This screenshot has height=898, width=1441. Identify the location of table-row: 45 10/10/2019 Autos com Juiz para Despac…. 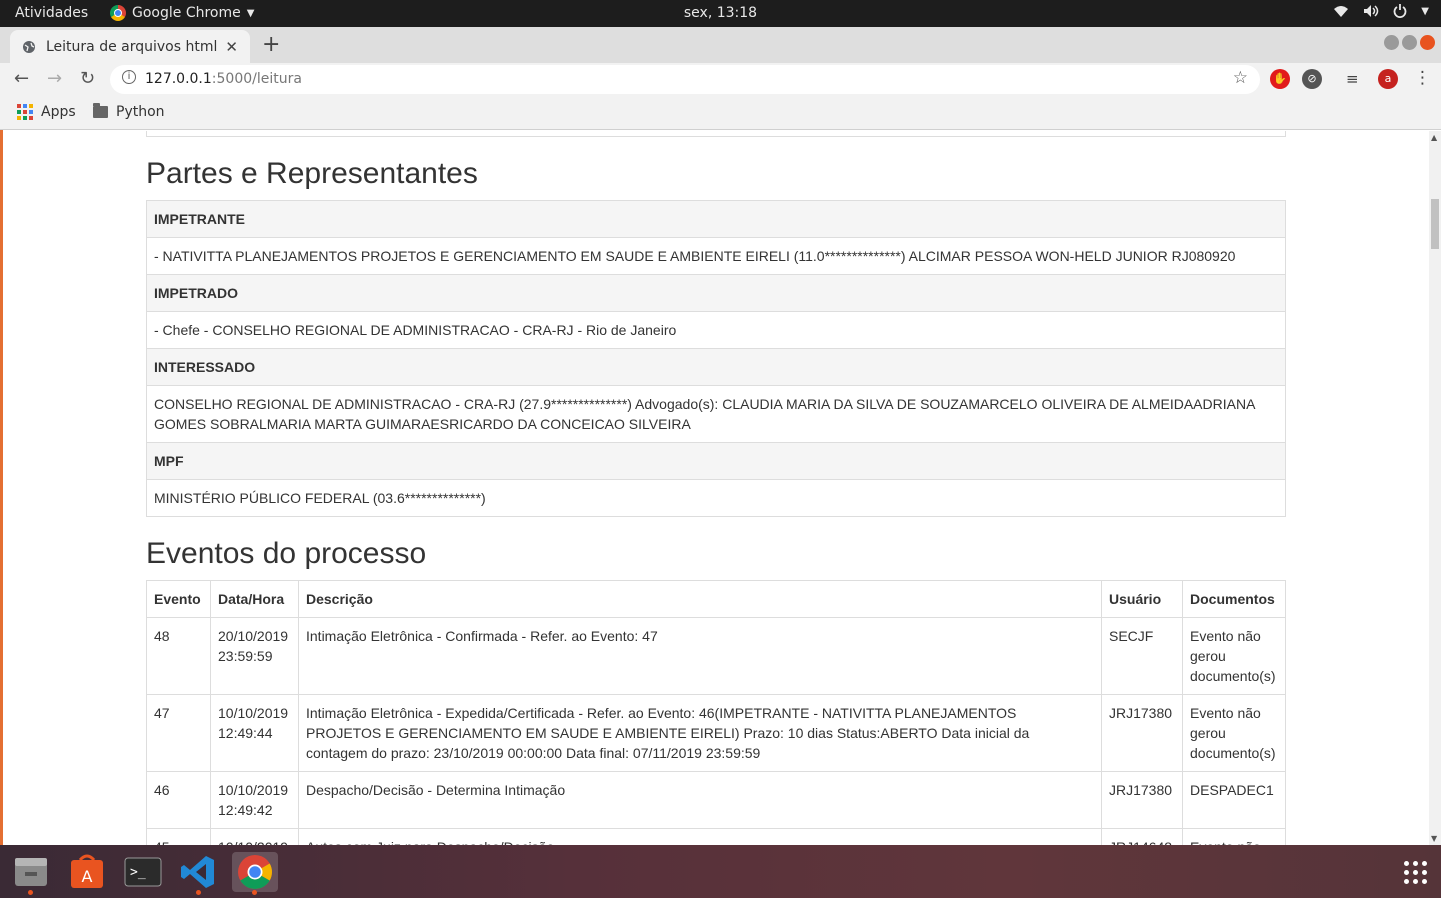
(716, 836).